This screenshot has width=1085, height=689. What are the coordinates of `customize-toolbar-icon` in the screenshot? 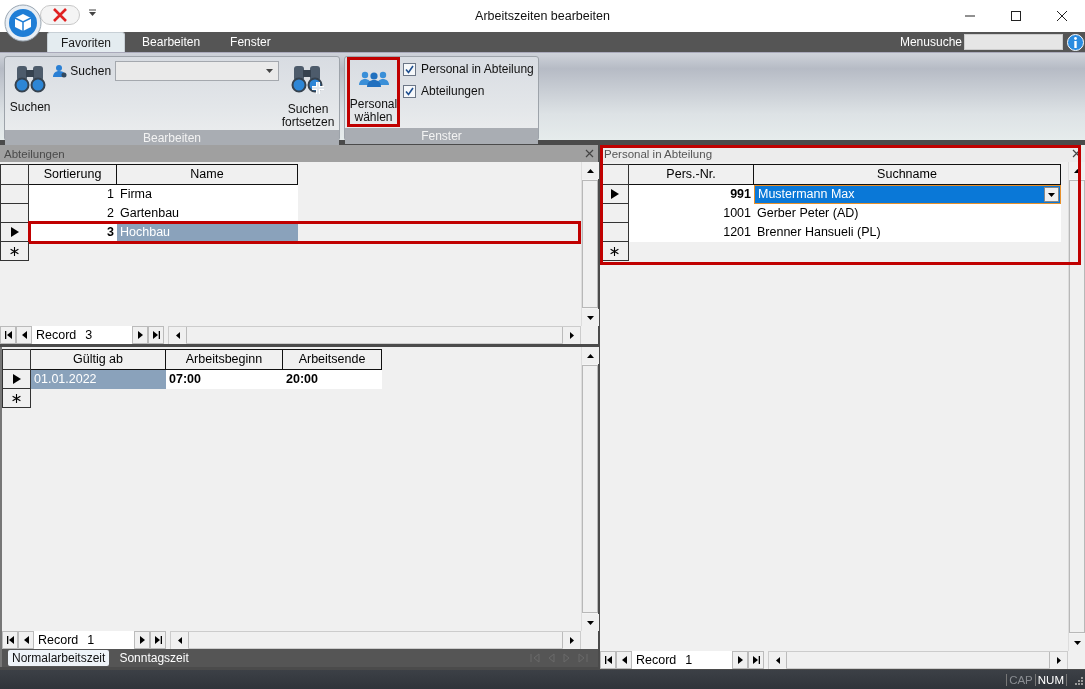 It's located at (92, 13).